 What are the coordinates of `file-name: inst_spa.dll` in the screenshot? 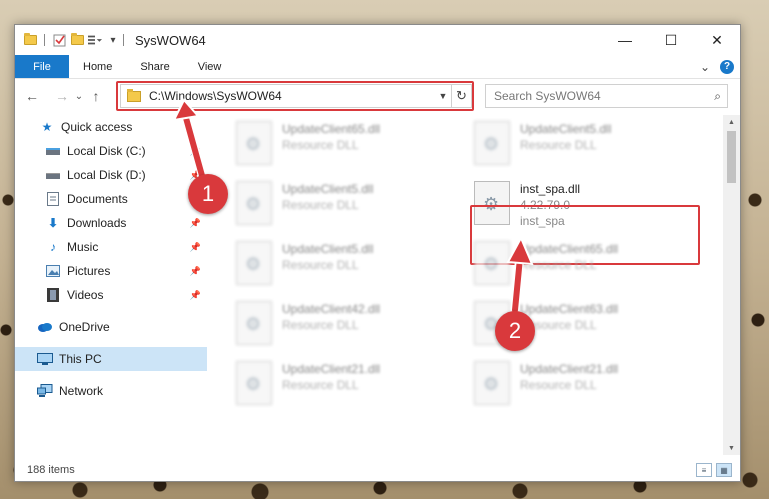 It's located at (550, 189).